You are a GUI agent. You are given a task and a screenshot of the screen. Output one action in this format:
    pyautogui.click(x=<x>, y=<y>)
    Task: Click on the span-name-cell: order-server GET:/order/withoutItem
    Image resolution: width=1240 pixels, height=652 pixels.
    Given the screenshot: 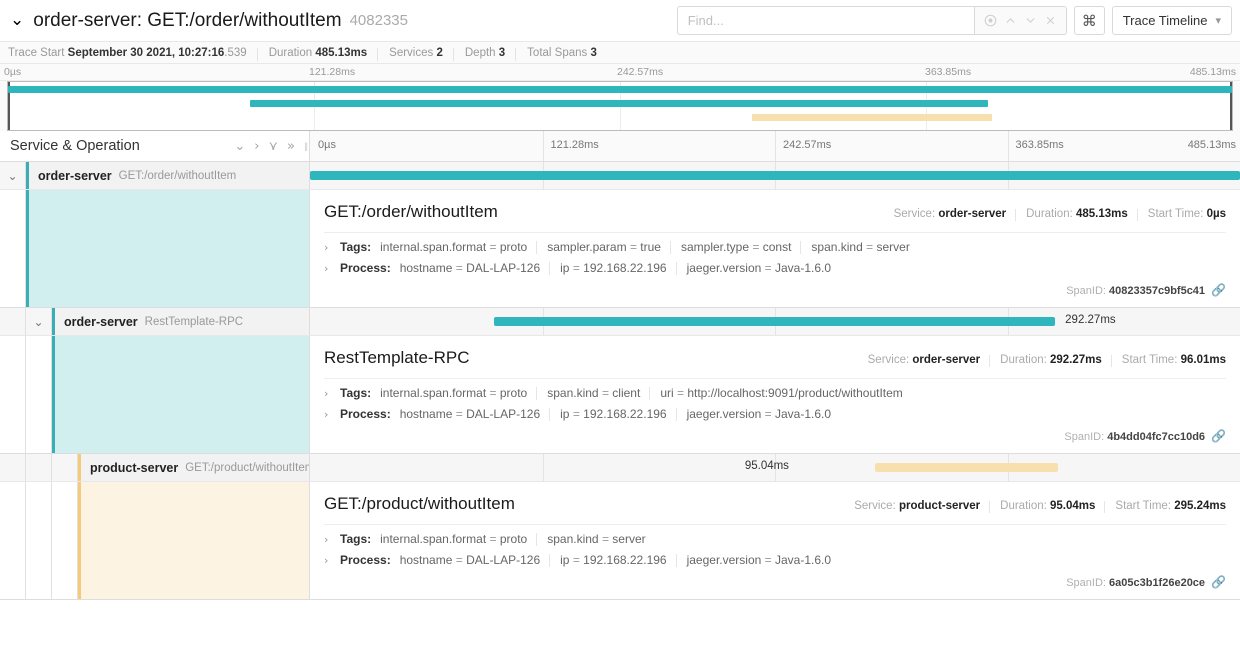 What is the action you would take?
    pyautogui.click(x=167, y=175)
    